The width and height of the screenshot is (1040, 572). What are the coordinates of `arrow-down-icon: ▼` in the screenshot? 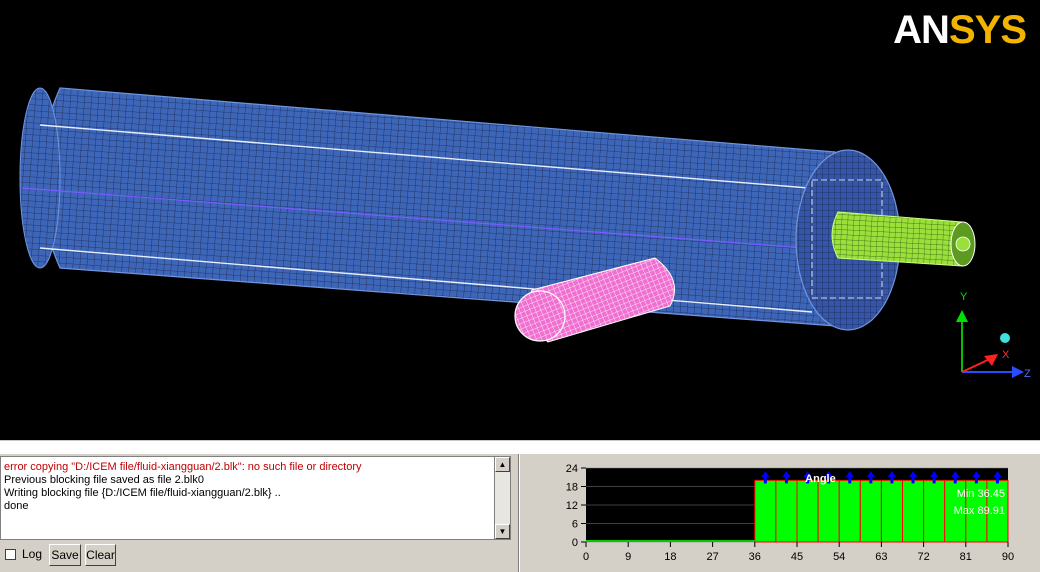 It's located at (502, 531).